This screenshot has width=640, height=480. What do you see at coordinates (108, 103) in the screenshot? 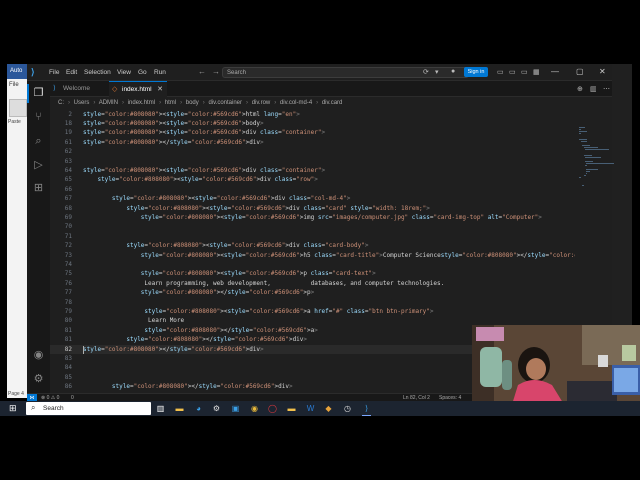
I see `breadcrumb-item: ADMIN` at bounding box center [108, 103].